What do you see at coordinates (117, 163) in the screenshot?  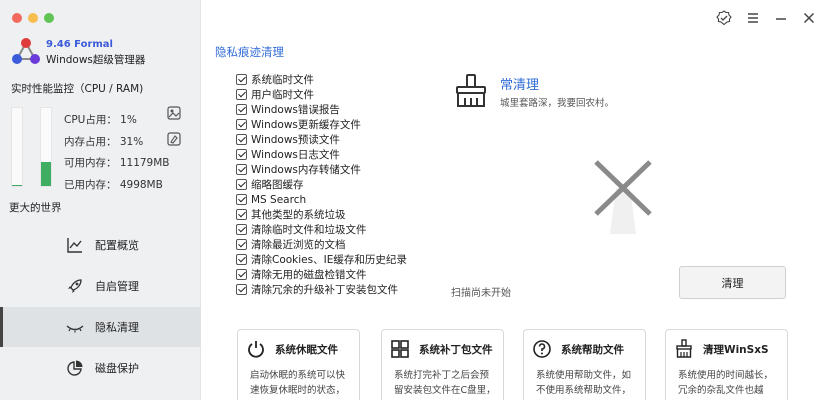 I see `memory-available: 可用内存： 11179MB` at bounding box center [117, 163].